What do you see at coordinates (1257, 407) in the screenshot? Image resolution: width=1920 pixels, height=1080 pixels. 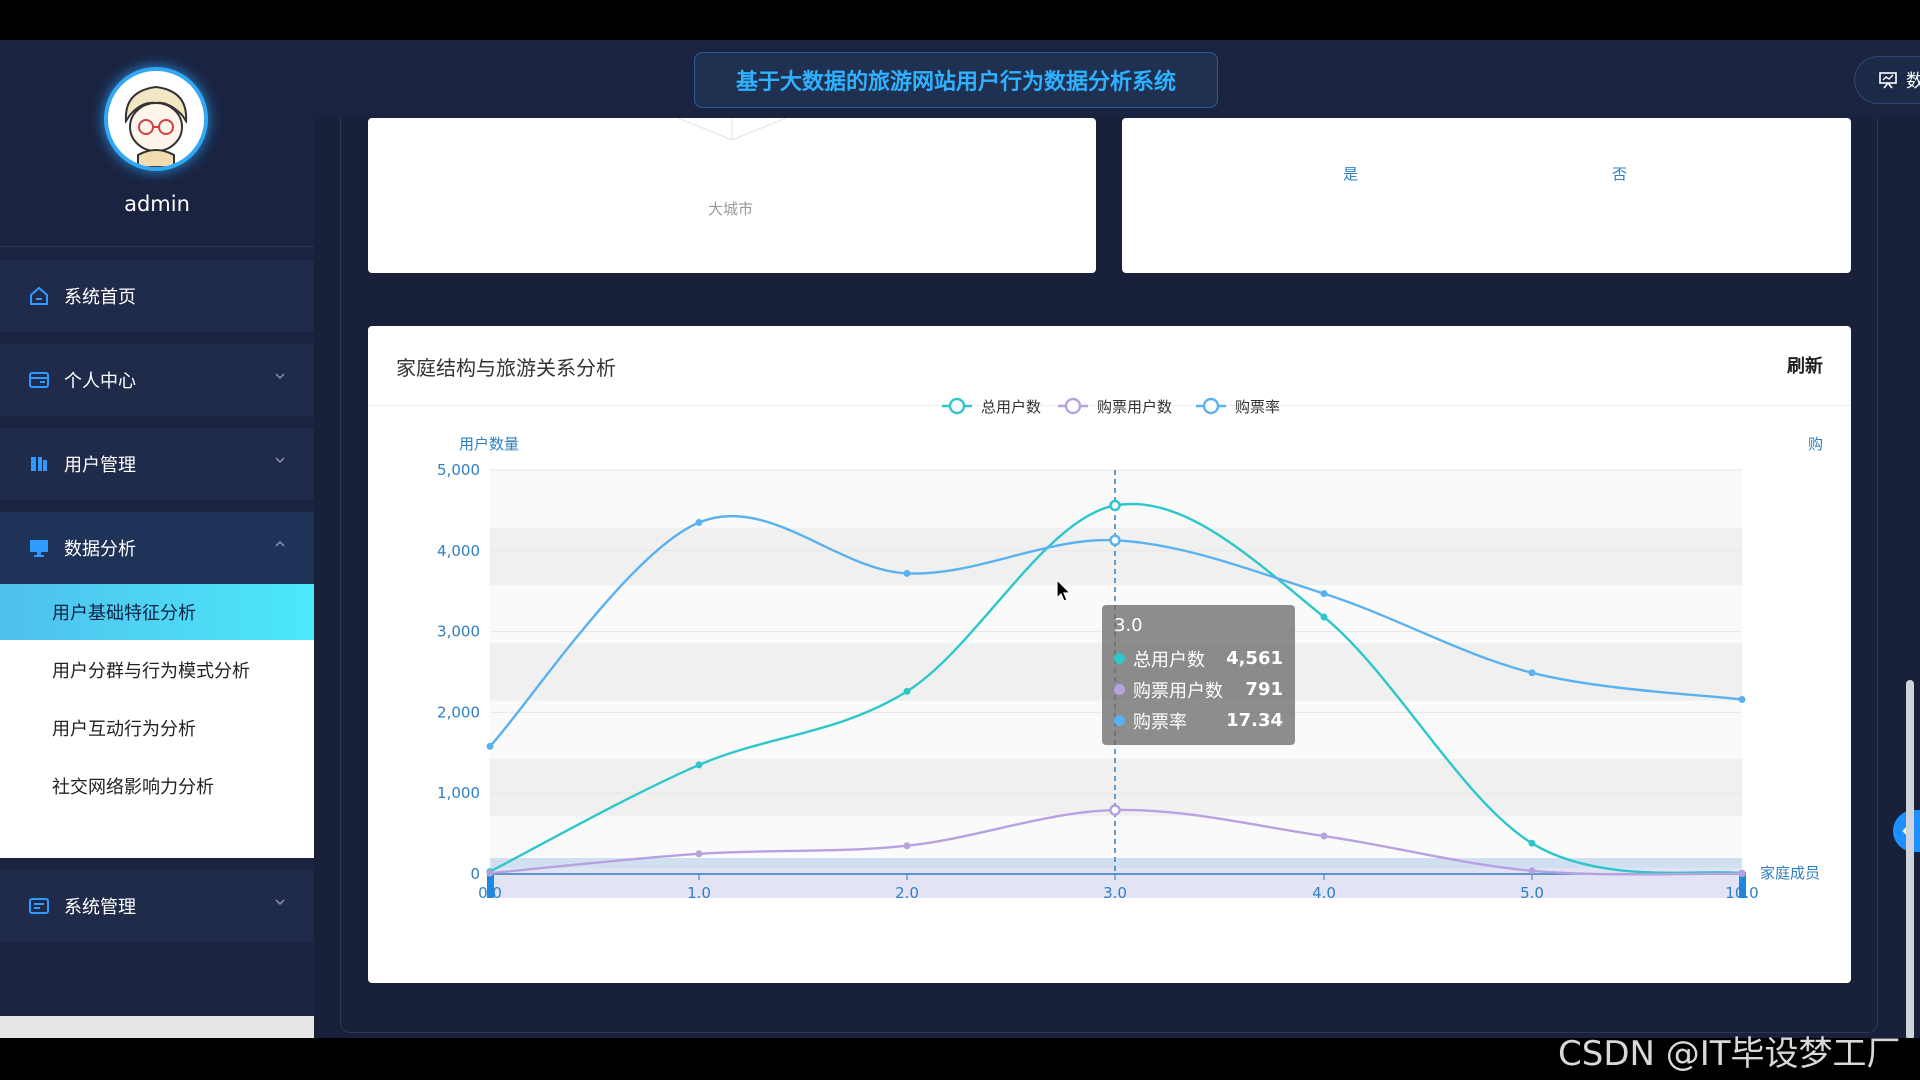 I see `legend-label: 购票率` at bounding box center [1257, 407].